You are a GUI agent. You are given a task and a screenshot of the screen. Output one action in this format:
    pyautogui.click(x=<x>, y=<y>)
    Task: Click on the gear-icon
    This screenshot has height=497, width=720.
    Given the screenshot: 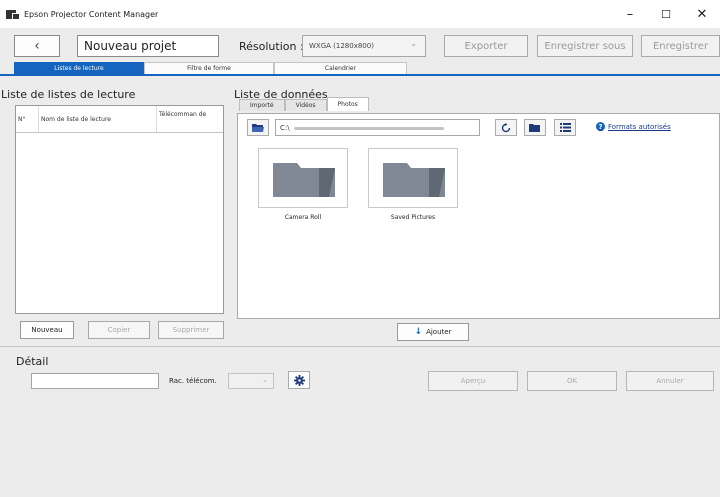 What is the action you would take?
    pyautogui.click(x=299, y=380)
    